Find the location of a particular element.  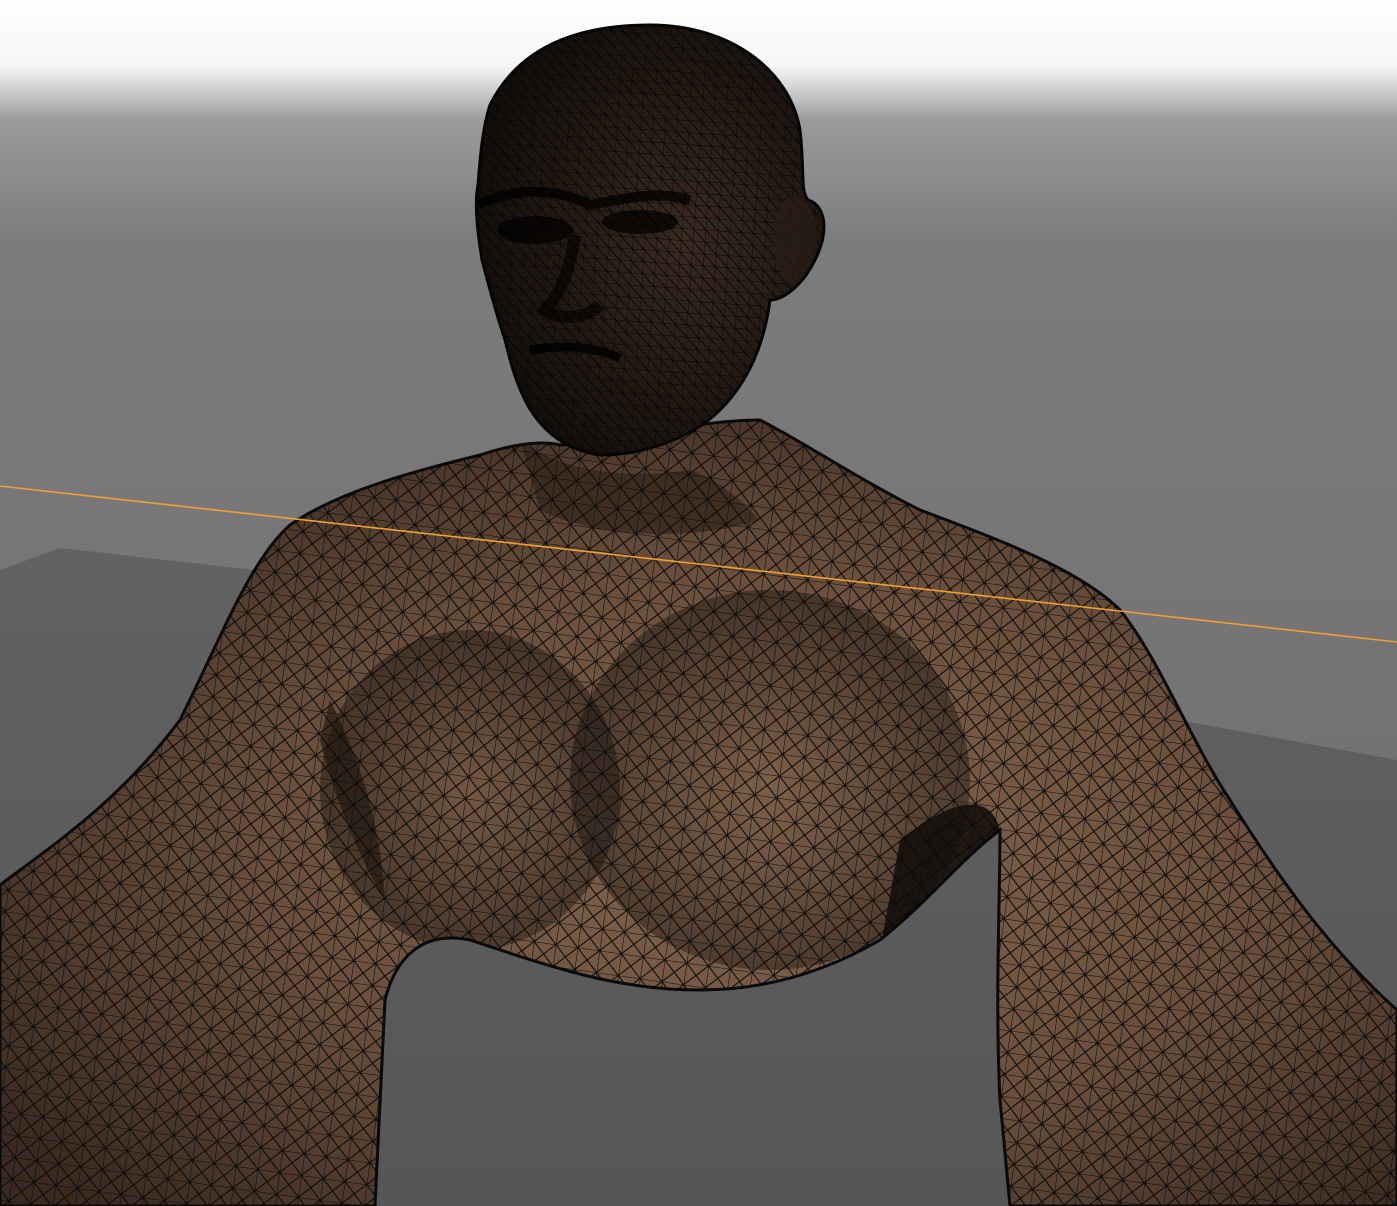

eye-socket-right is located at coordinates (640, 222).